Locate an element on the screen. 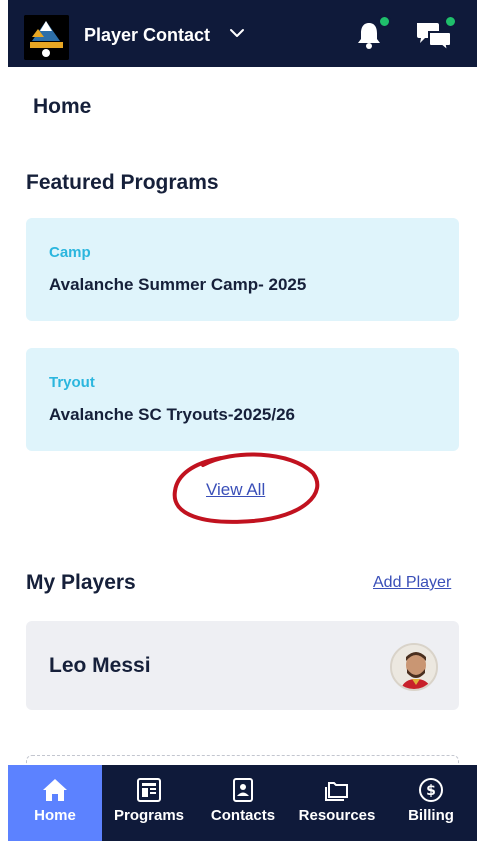 The image size is (483, 847). contacts-icon is located at coordinates (243, 790).